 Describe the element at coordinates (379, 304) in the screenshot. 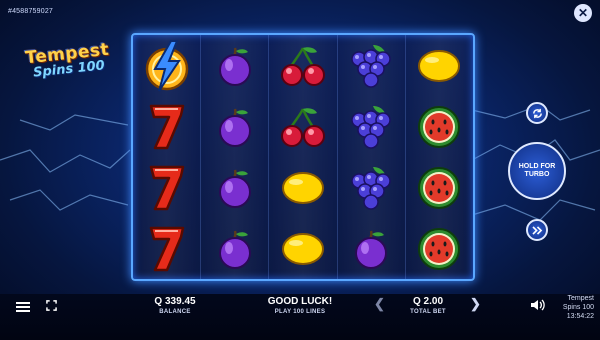

I see `bet-decrease-button: ❮` at that location.